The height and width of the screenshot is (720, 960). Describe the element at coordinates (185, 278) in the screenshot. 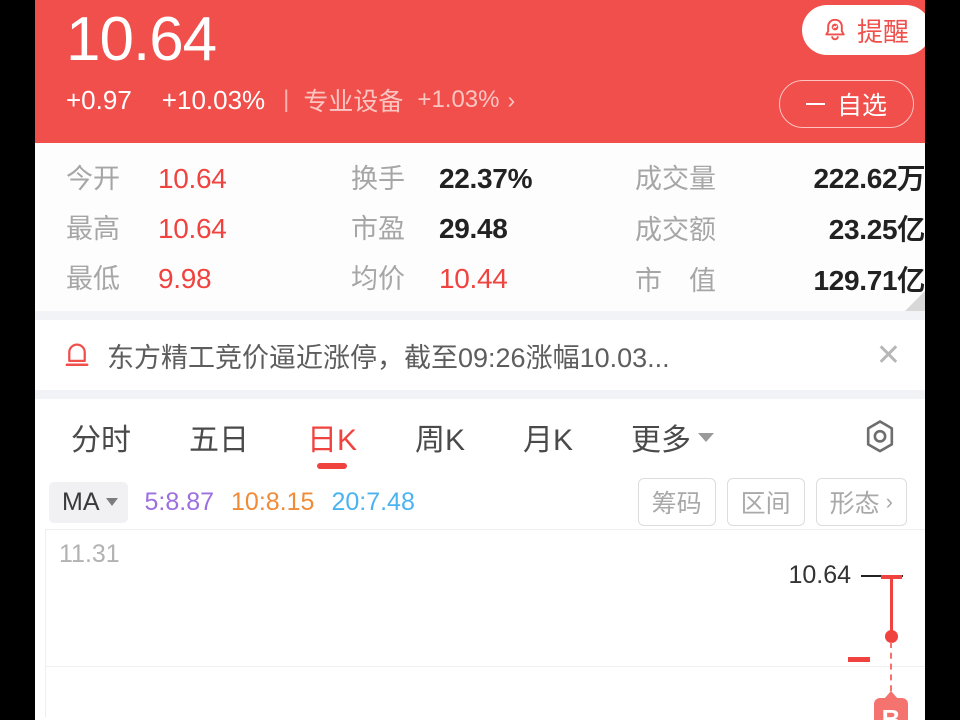

I see `stat-value: 9.98` at that location.